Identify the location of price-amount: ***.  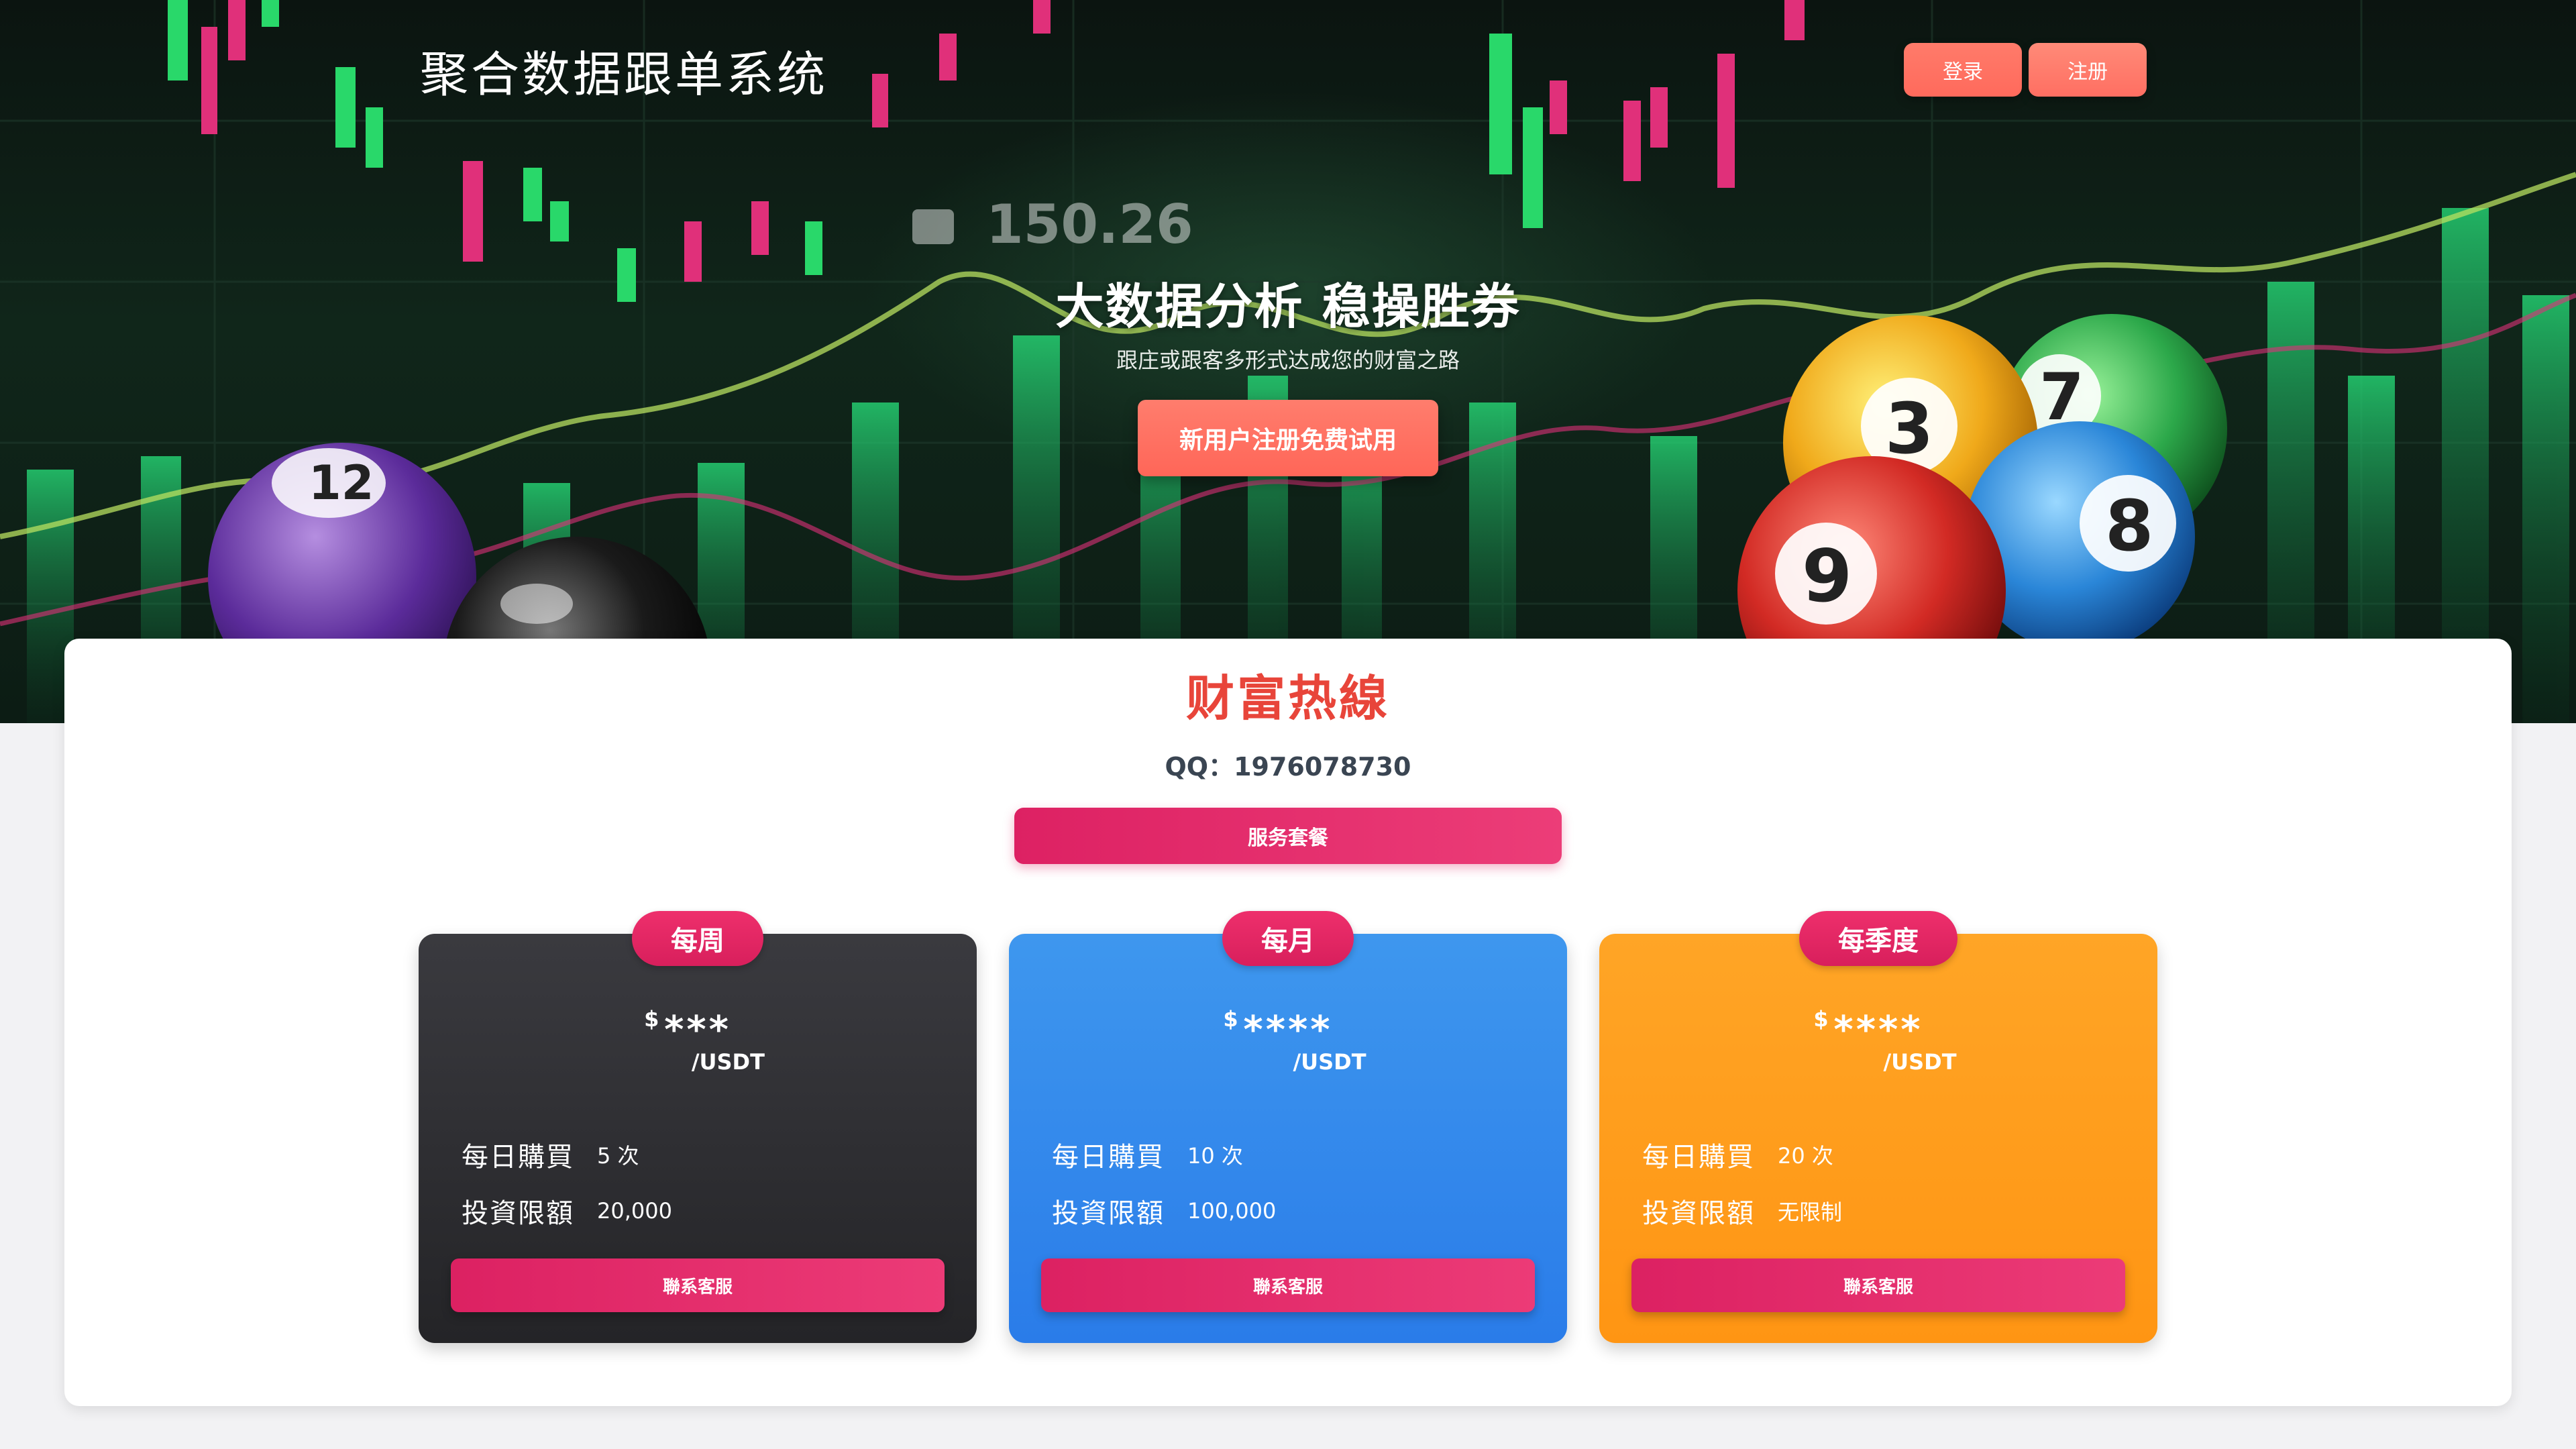
(697, 1030).